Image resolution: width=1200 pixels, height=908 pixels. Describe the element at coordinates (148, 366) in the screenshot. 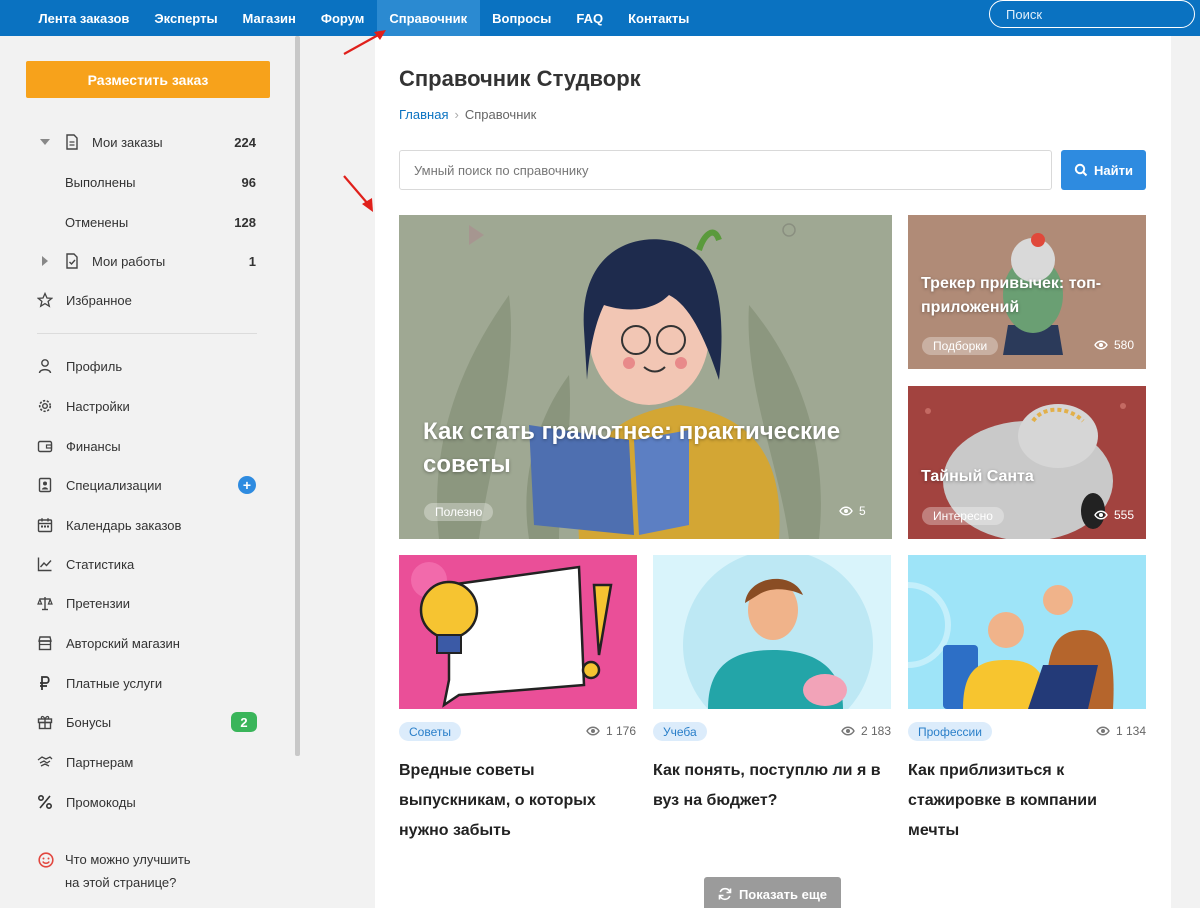

I see `sidebar-item-profile: Профиль` at that location.